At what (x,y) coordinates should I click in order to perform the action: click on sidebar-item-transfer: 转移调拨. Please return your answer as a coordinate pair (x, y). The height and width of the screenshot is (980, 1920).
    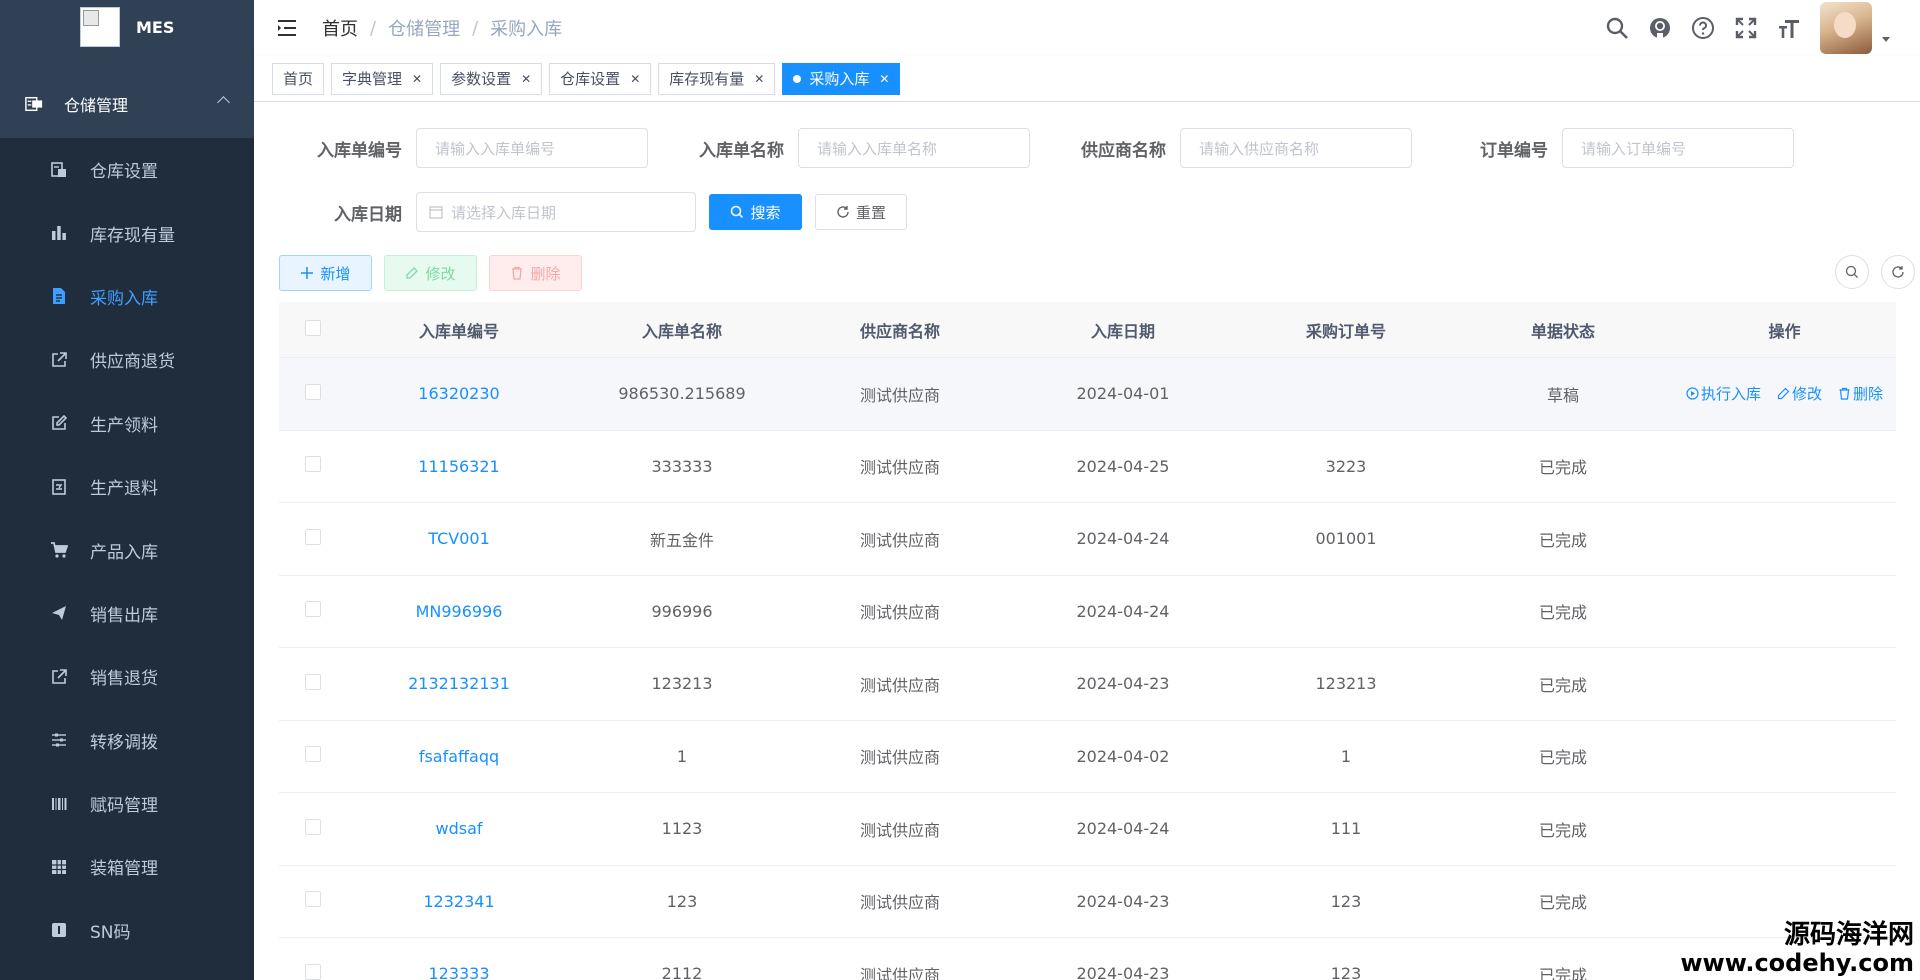
    Looking at the image, I should click on (127, 740).